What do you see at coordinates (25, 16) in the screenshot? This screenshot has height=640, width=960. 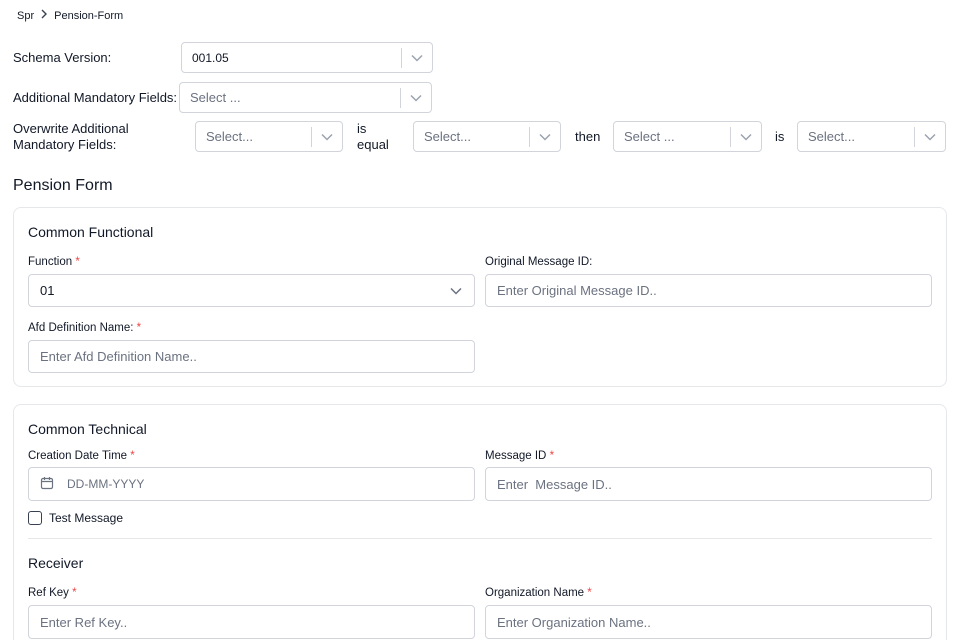 I see `breadcrumb-root: Spr` at bounding box center [25, 16].